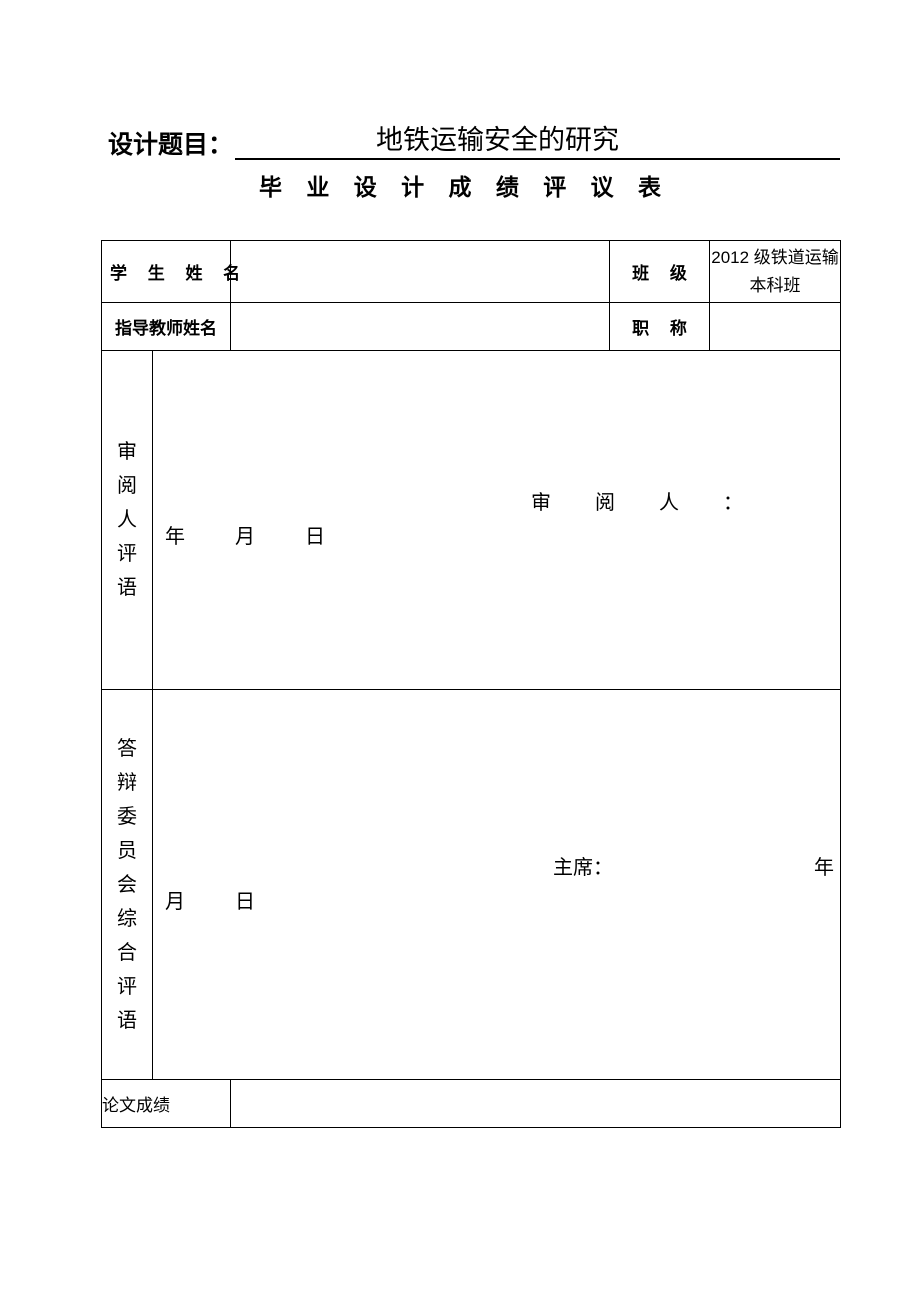  What do you see at coordinates (824, 867) in the screenshot?
I see `chair-date-year: 年` at bounding box center [824, 867].